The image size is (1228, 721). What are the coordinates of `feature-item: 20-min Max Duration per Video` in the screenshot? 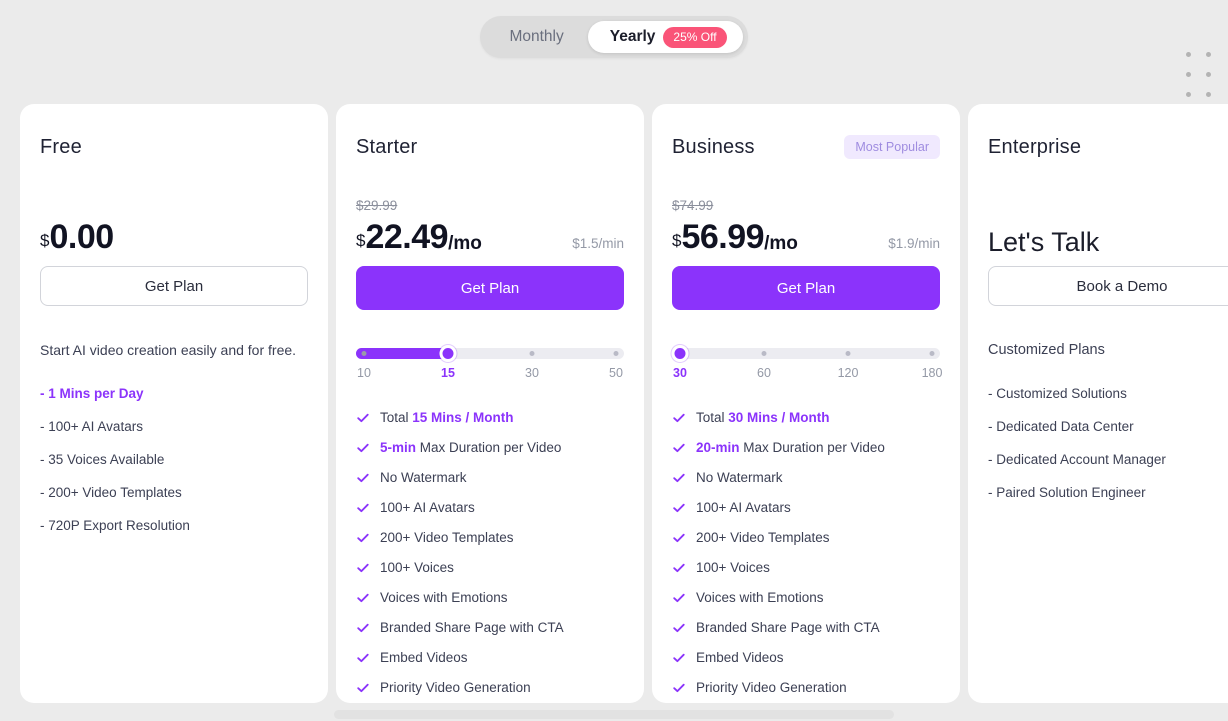 It's located at (806, 447).